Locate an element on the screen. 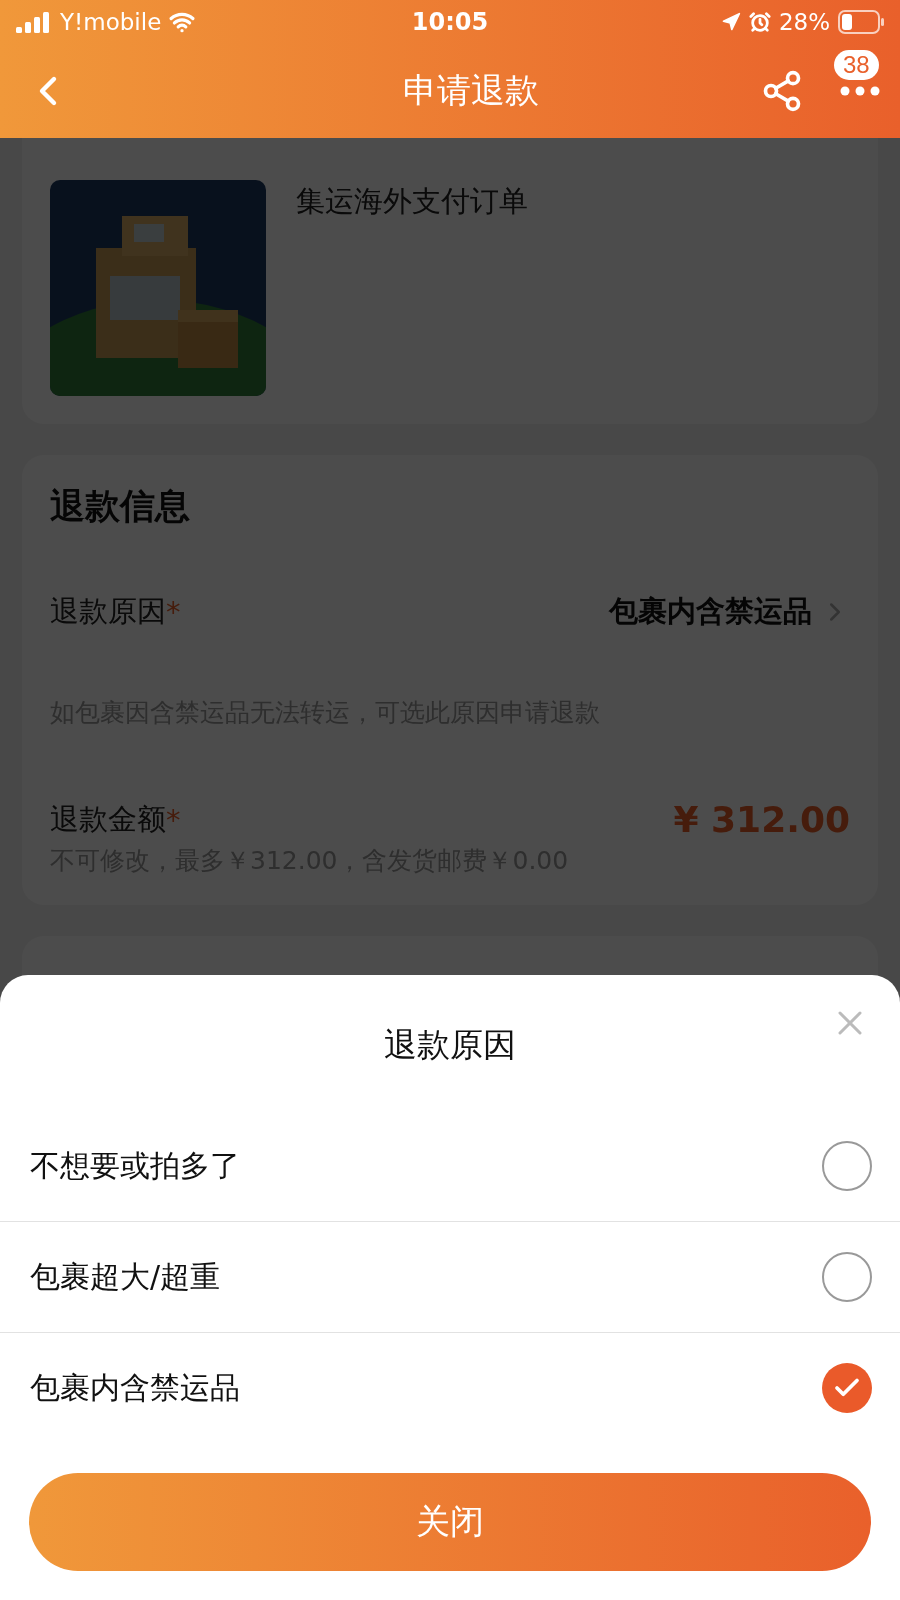  option-label: 不想要或拍多了 is located at coordinates (135, 1165).